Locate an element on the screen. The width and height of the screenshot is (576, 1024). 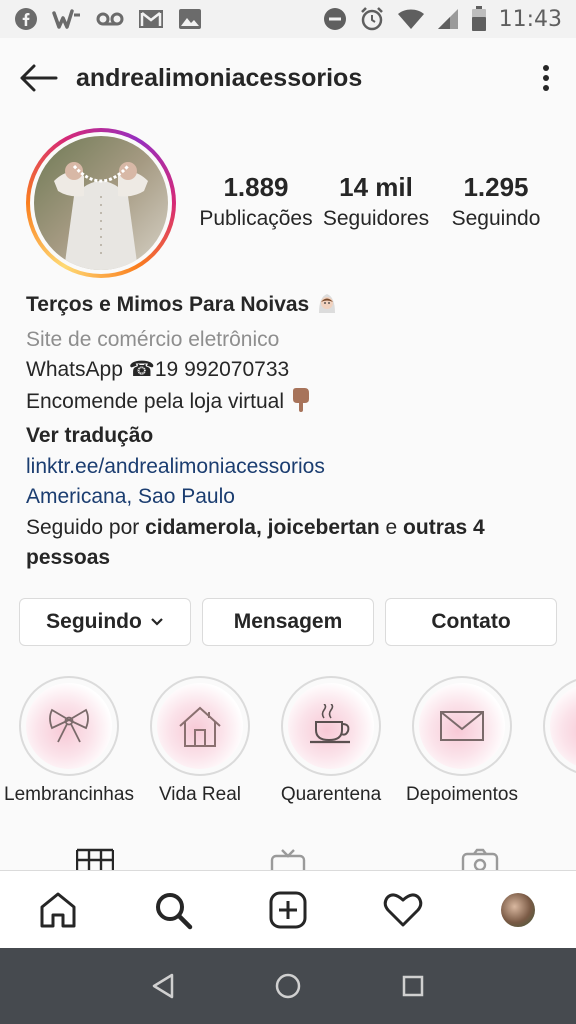
do-not-disturb-icon is located at coordinates (335, 19).